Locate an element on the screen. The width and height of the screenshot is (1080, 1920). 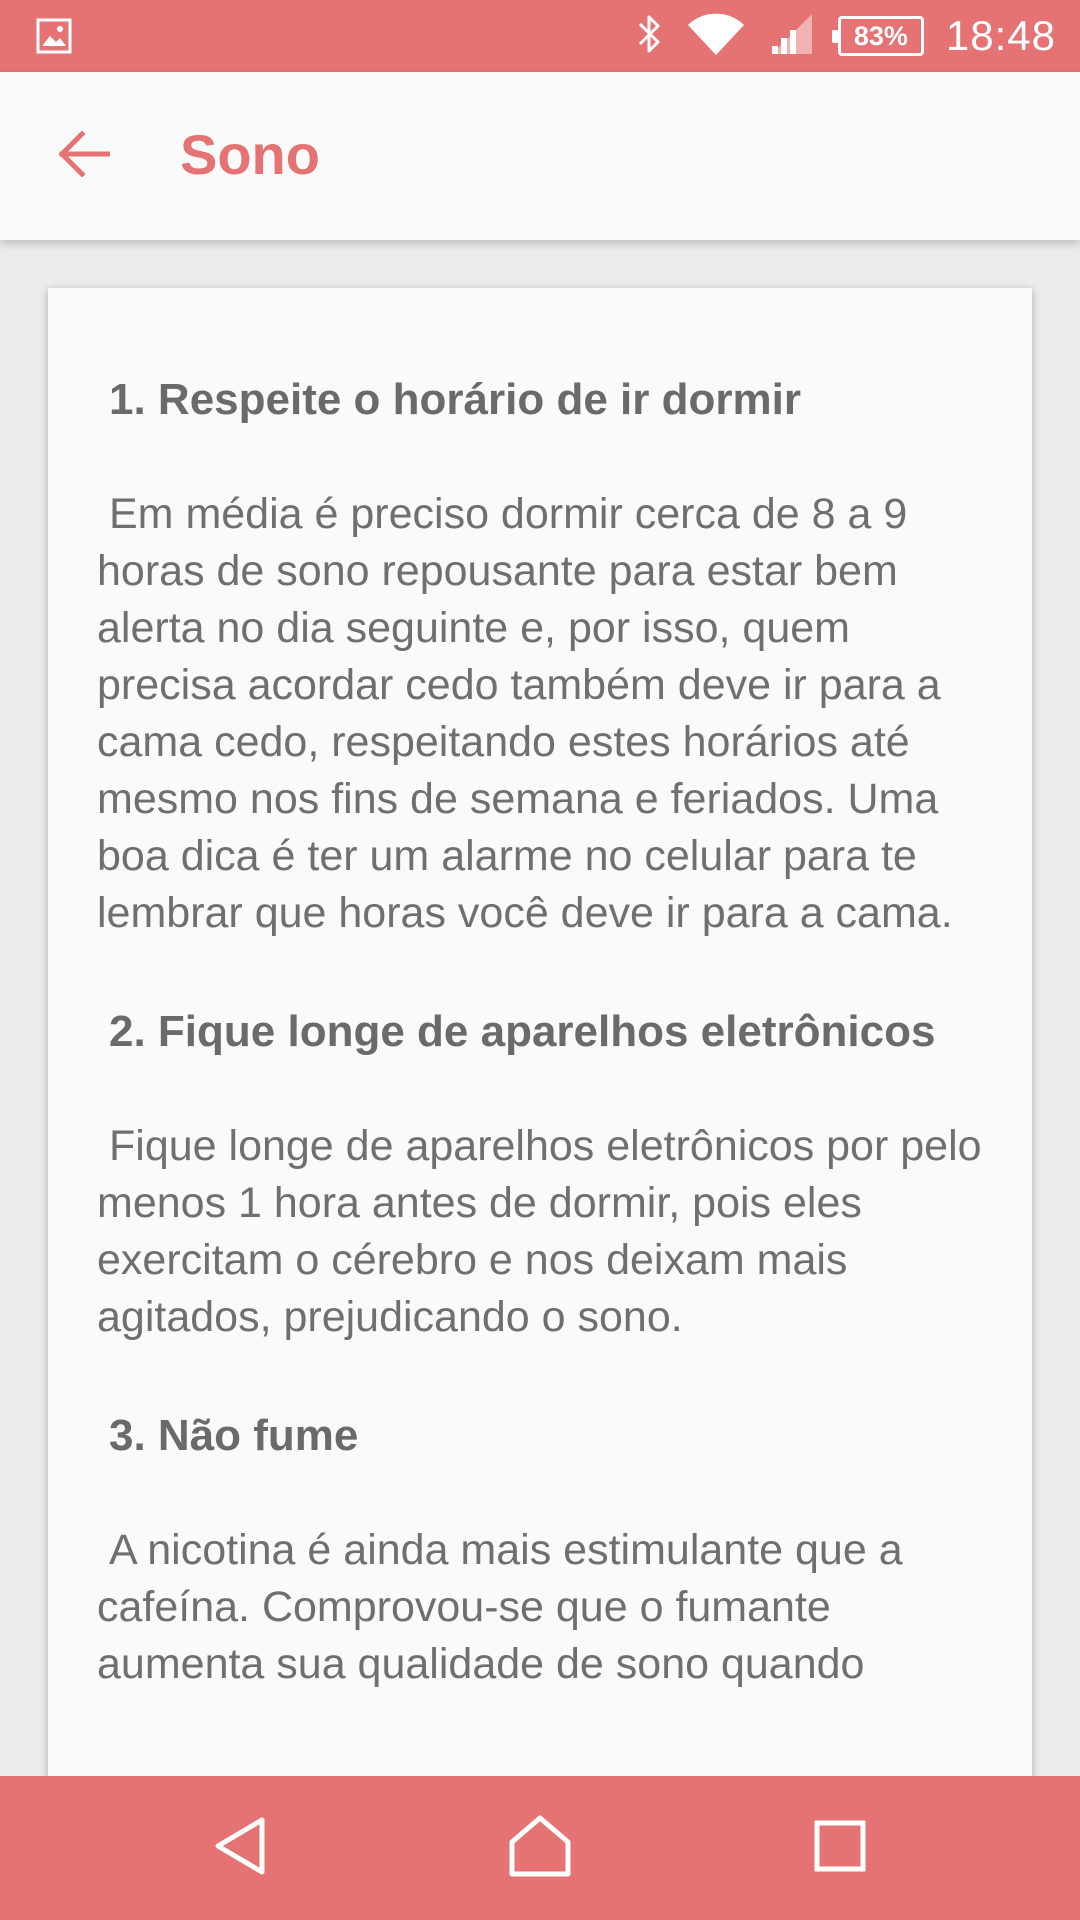
arrow-back-icon is located at coordinates (84, 155).